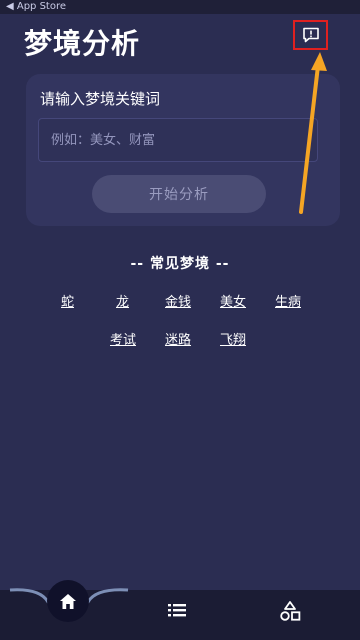  I want to click on tab-shapes, so click(291, 612).